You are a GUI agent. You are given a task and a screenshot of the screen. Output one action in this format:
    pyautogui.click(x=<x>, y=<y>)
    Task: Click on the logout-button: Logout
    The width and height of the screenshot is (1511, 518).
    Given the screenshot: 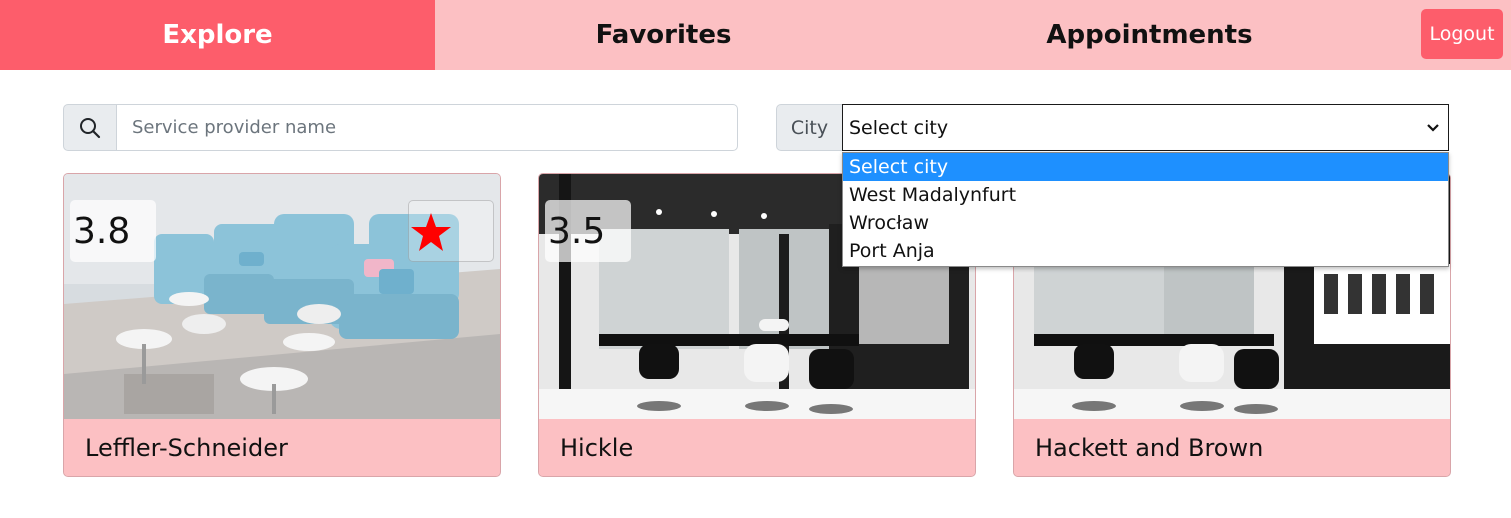 What is the action you would take?
    pyautogui.click(x=1462, y=34)
    